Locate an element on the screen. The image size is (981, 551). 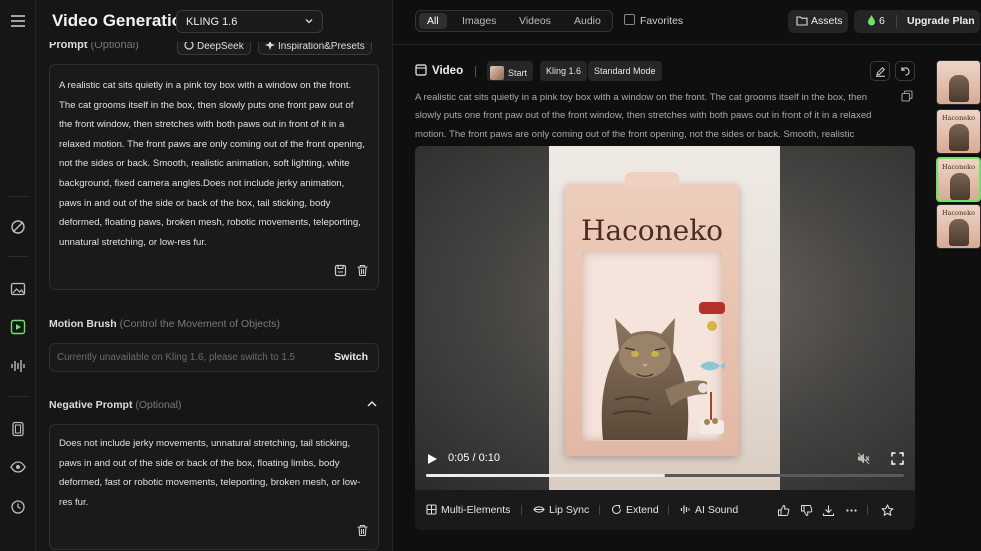
tab-videos: Videos is located at coordinates (535, 21).